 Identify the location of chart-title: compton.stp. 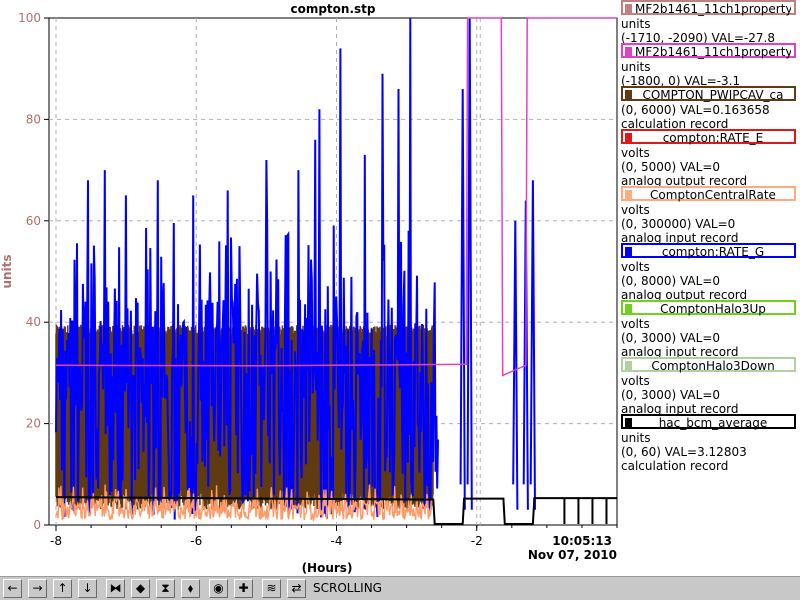
(332, 9).